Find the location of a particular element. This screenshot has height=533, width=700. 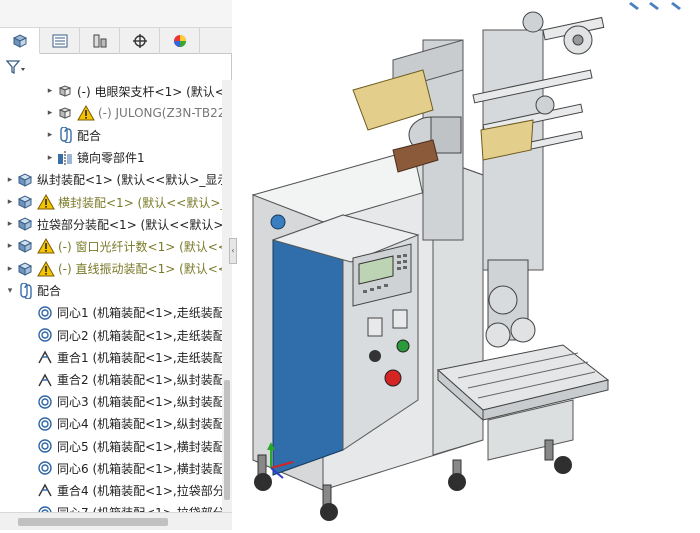

tree-row: 同心5 (机箱装配<1>,横封装配<1>) is located at coordinates (111, 446).